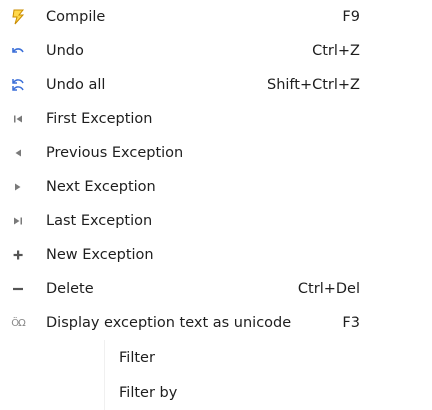 Image resolution: width=432 pixels, height=410 pixels. Describe the element at coordinates (18, 289) in the screenshot. I see `minus-icon` at that location.